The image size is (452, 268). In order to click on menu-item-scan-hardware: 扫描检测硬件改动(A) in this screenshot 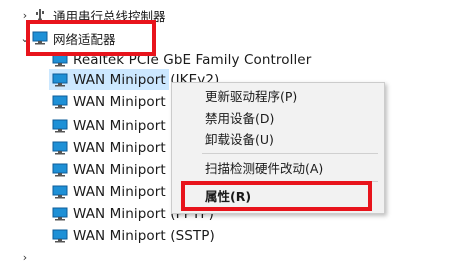, I will do `click(264, 167)`.